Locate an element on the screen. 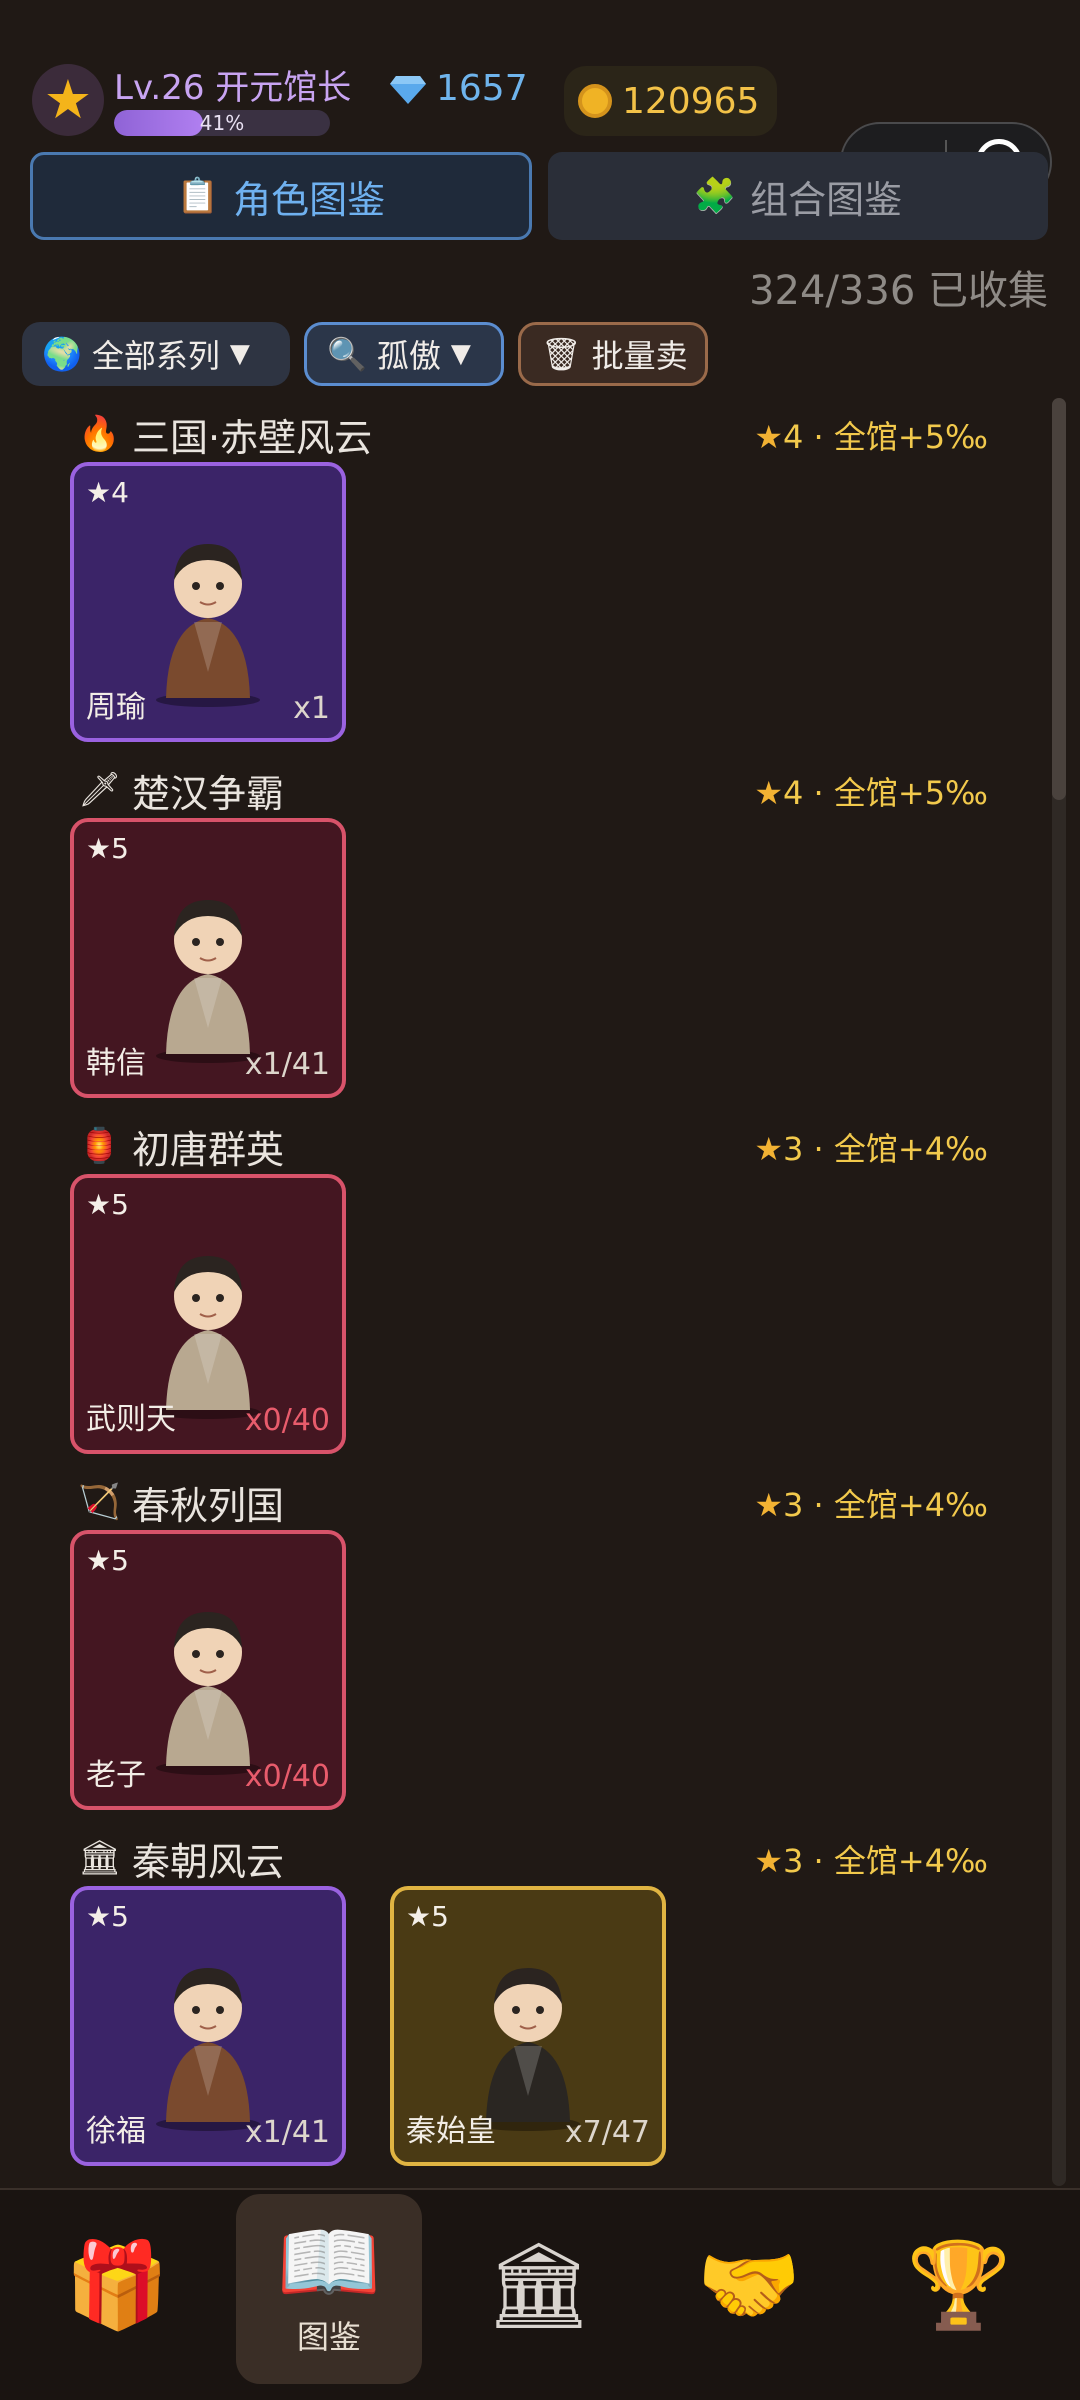 The height and width of the screenshot is (2400, 1080). series-title: 秦朝风云 is located at coordinates (208, 1861).